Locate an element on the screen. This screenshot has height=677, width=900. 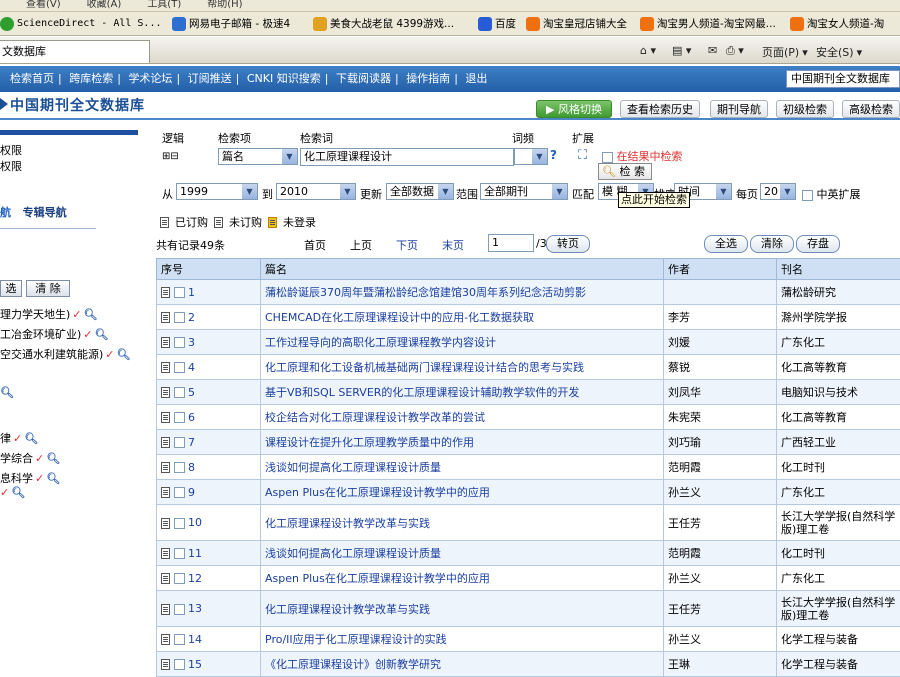
menu-help: 帮助(H) is located at coordinates (224, 5).